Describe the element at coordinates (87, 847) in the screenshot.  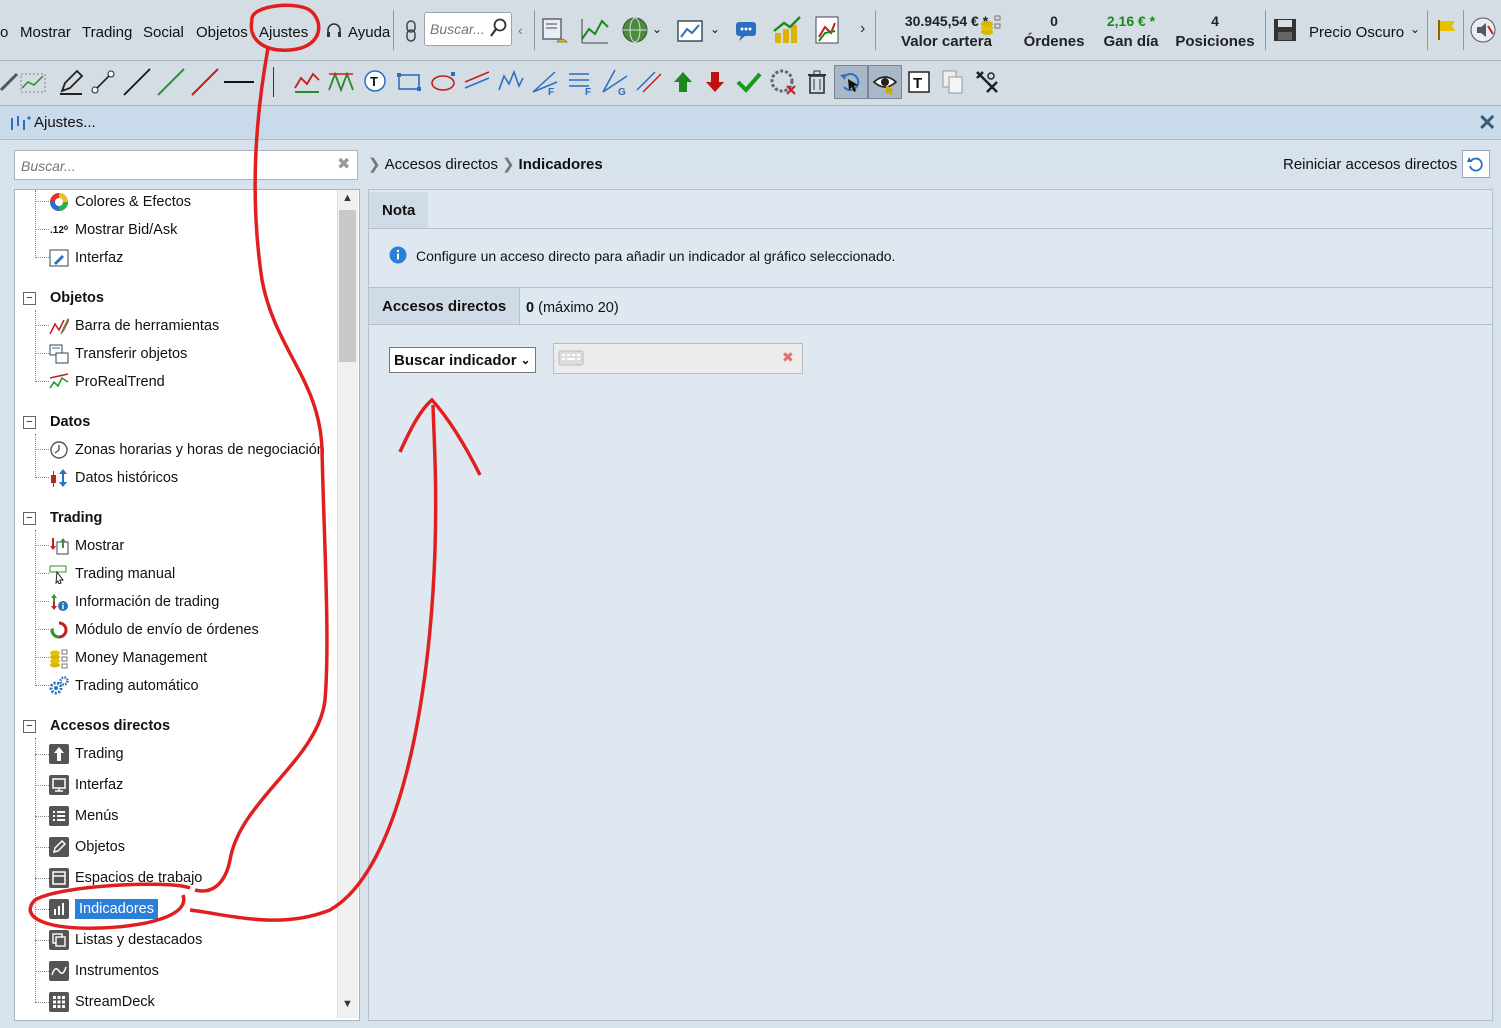
I see `tree-item-shortcut-objetos: Objetos` at that location.